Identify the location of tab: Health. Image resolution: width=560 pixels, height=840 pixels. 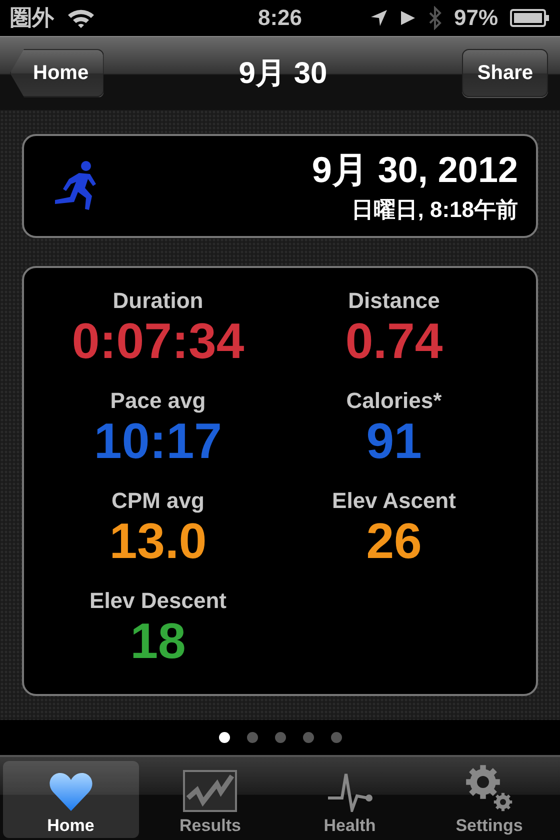
(350, 799).